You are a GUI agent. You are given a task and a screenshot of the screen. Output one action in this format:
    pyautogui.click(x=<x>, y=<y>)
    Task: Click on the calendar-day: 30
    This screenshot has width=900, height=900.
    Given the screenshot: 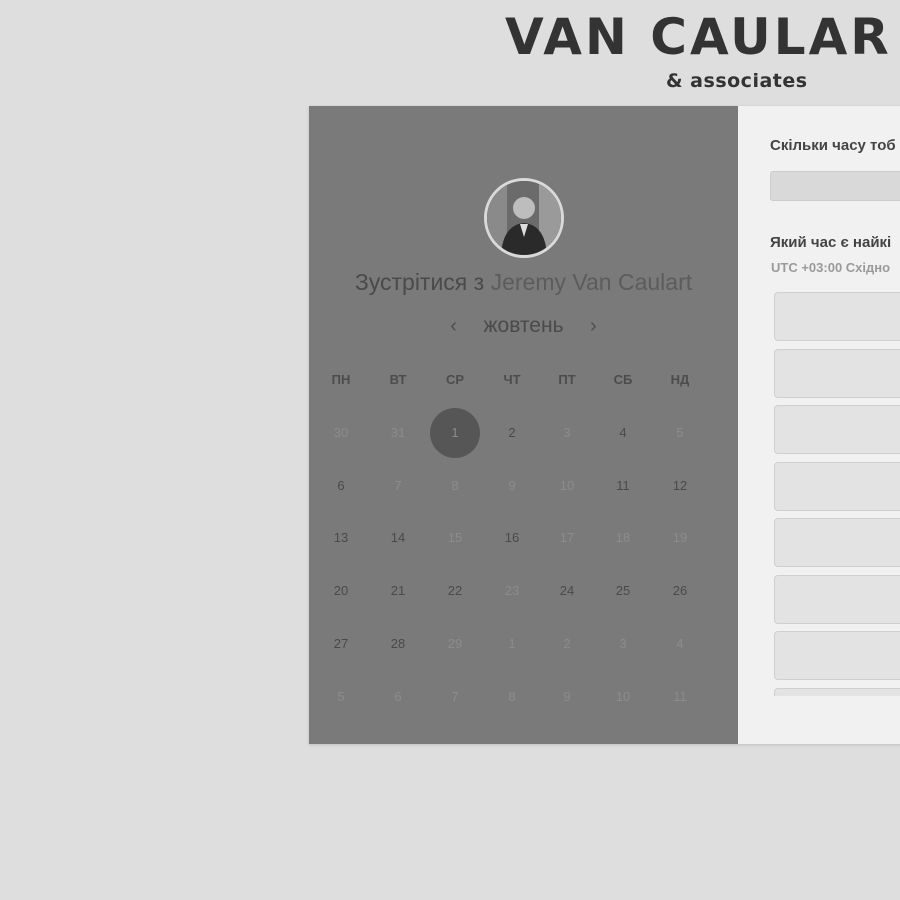 What is the action you would take?
    pyautogui.click(x=341, y=432)
    